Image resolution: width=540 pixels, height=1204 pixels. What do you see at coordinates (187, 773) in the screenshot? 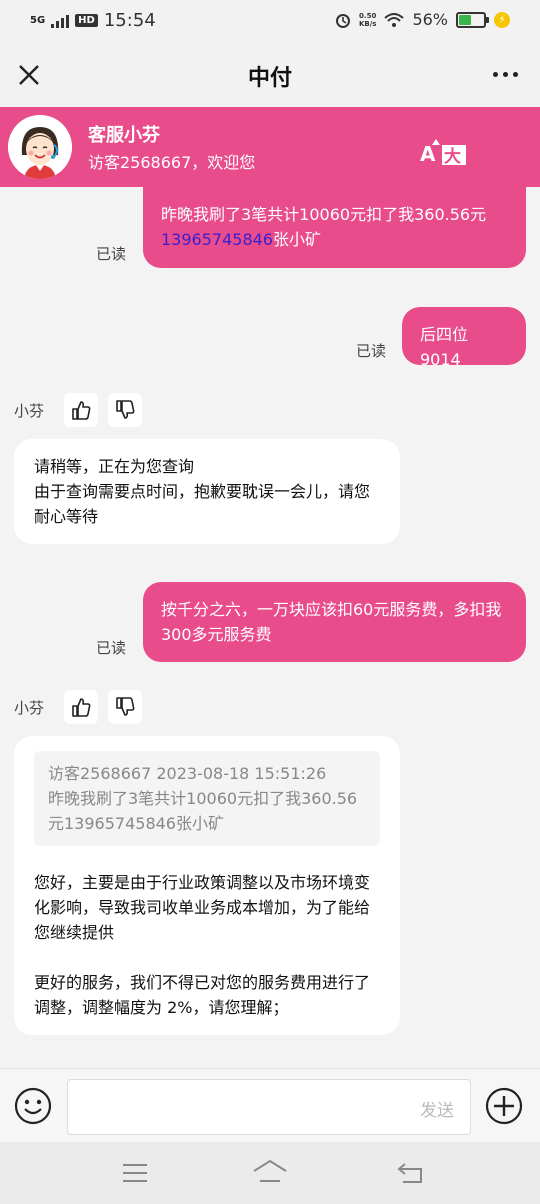
I see `quote-header: 访客2568667 2023-08-18 15:51:26` at bounding box center [187, 773].